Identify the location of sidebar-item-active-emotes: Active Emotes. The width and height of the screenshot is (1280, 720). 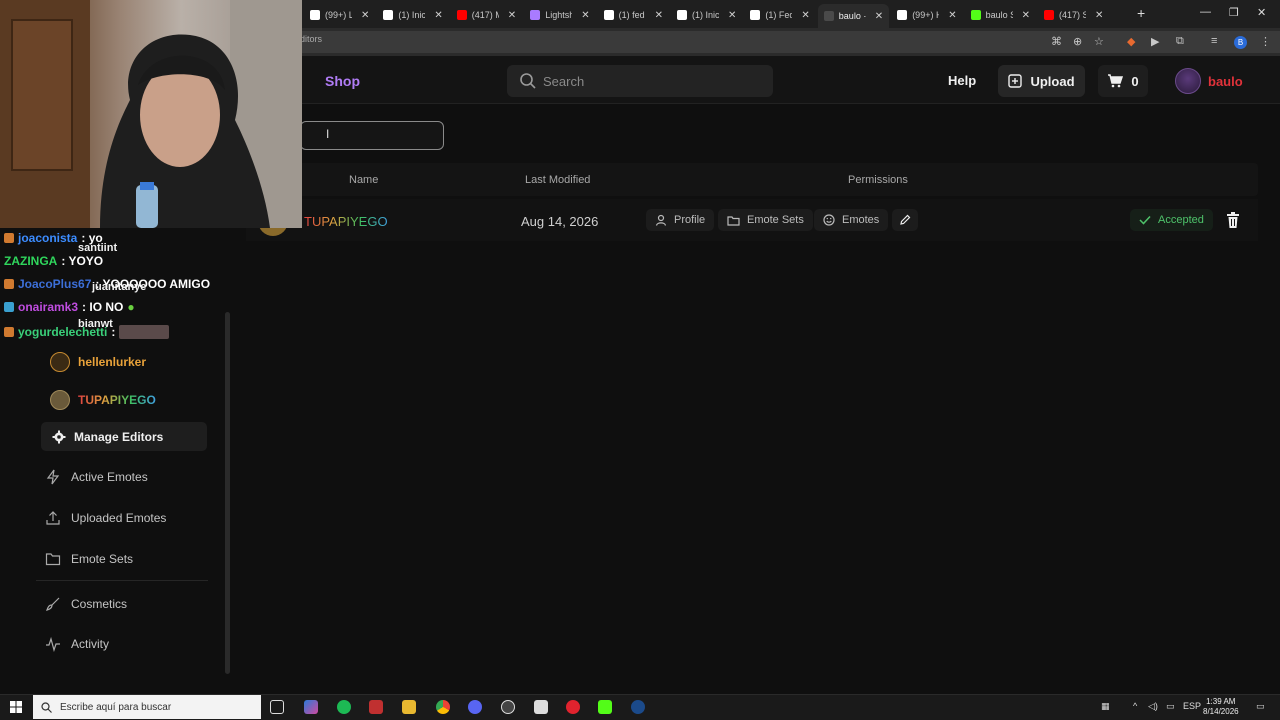
(96, 477).